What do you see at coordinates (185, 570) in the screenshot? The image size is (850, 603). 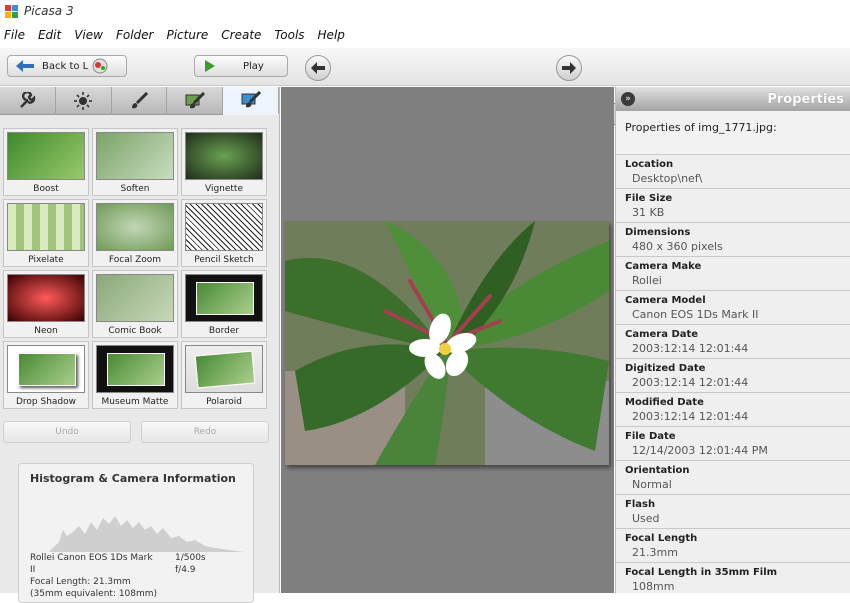 I see `aperture: f/4.9` at bounding box center [185, 570].